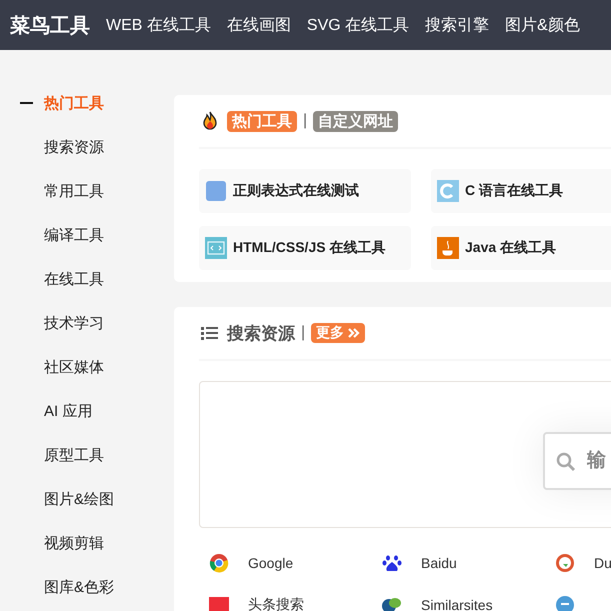 Image resolution: width=611 pixels, height=611 pixels. I want to click on nav-link: SVG 在线工具, so click(358, 25).